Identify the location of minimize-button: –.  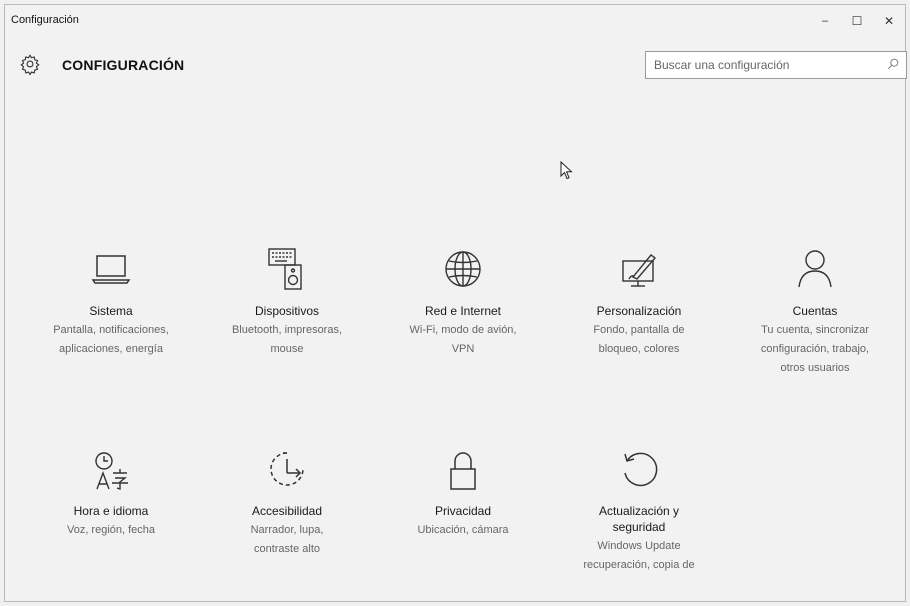
(825, 21).